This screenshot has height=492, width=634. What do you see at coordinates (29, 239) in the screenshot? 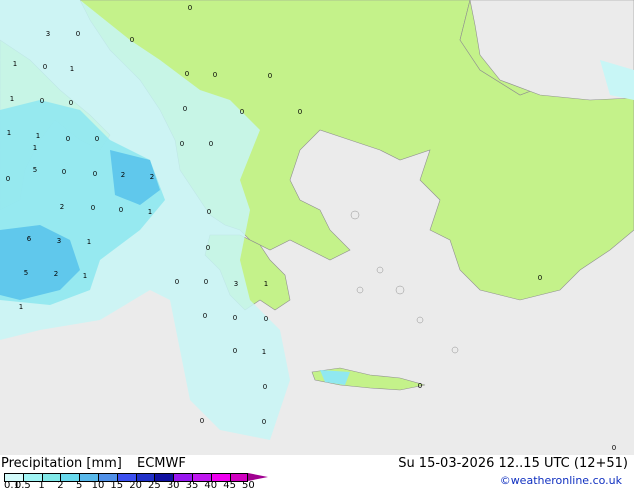
I see `precip-value: 6` at bounding box center [29, 239].